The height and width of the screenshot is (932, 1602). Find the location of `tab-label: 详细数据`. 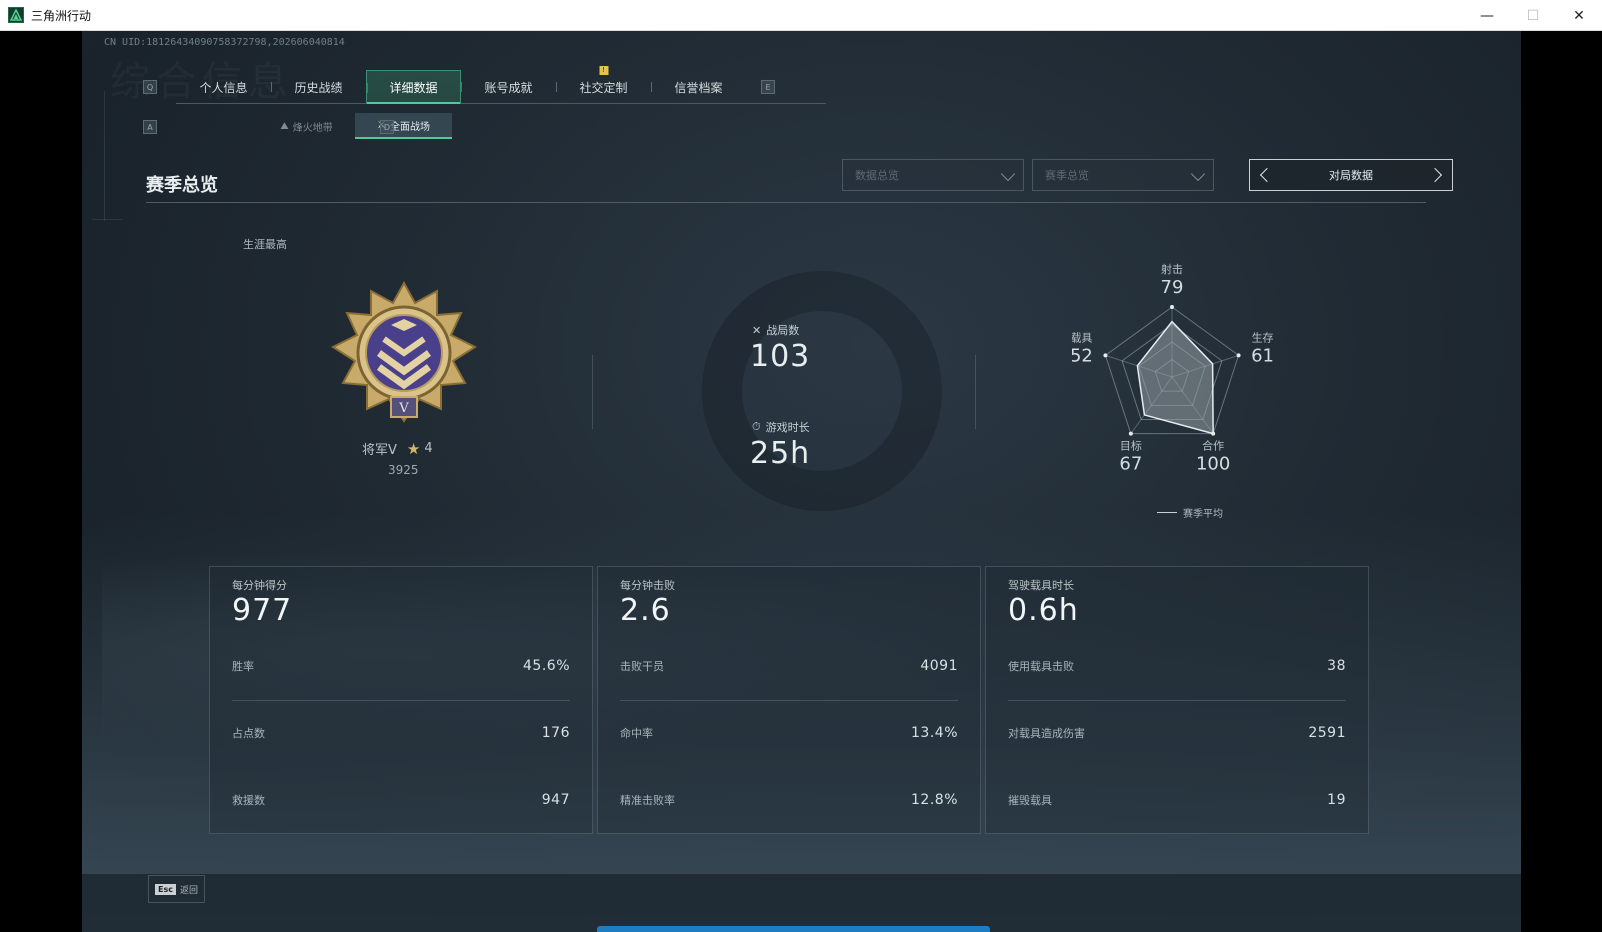

tab-label: 详细数据 is located at coordinates (413, 87).